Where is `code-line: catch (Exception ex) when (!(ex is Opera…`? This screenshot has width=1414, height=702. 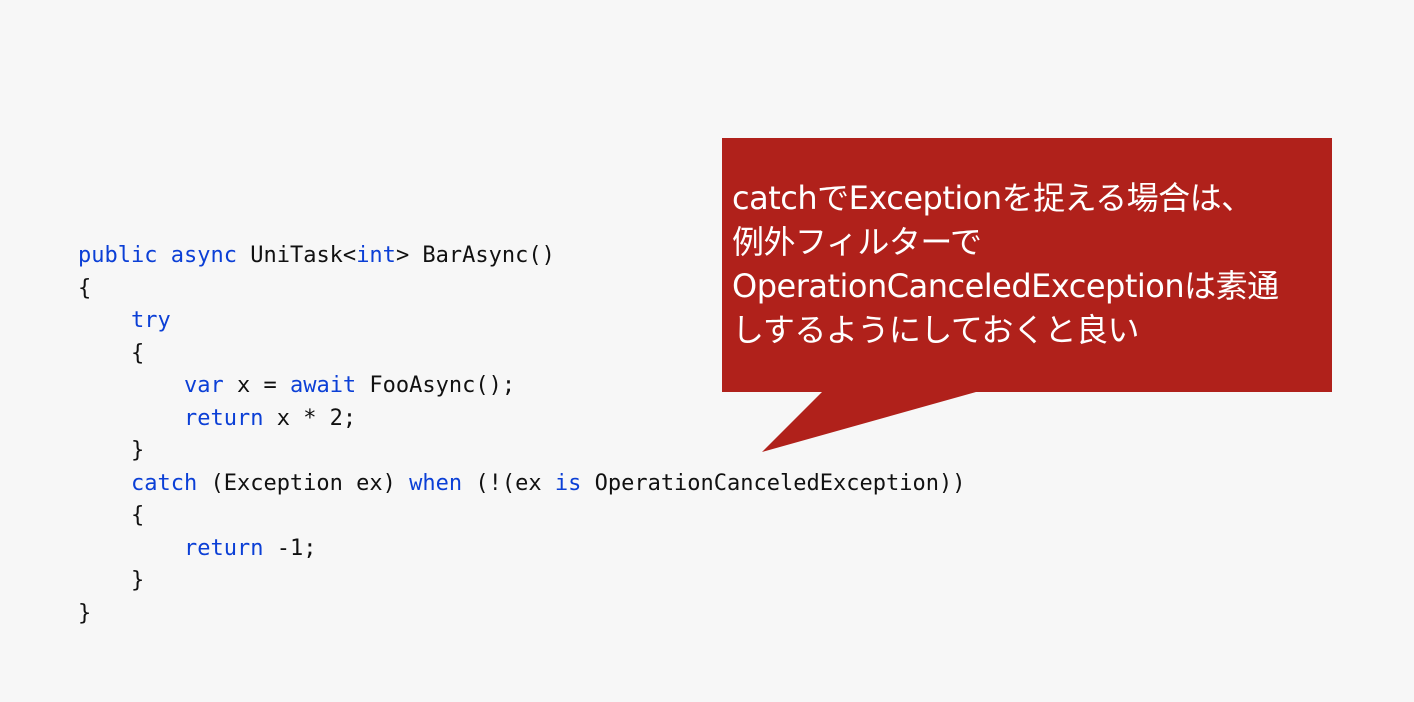 code-line: catch (Exception ex) when (!(ex is Opera… is located at coordinates (521, 484).